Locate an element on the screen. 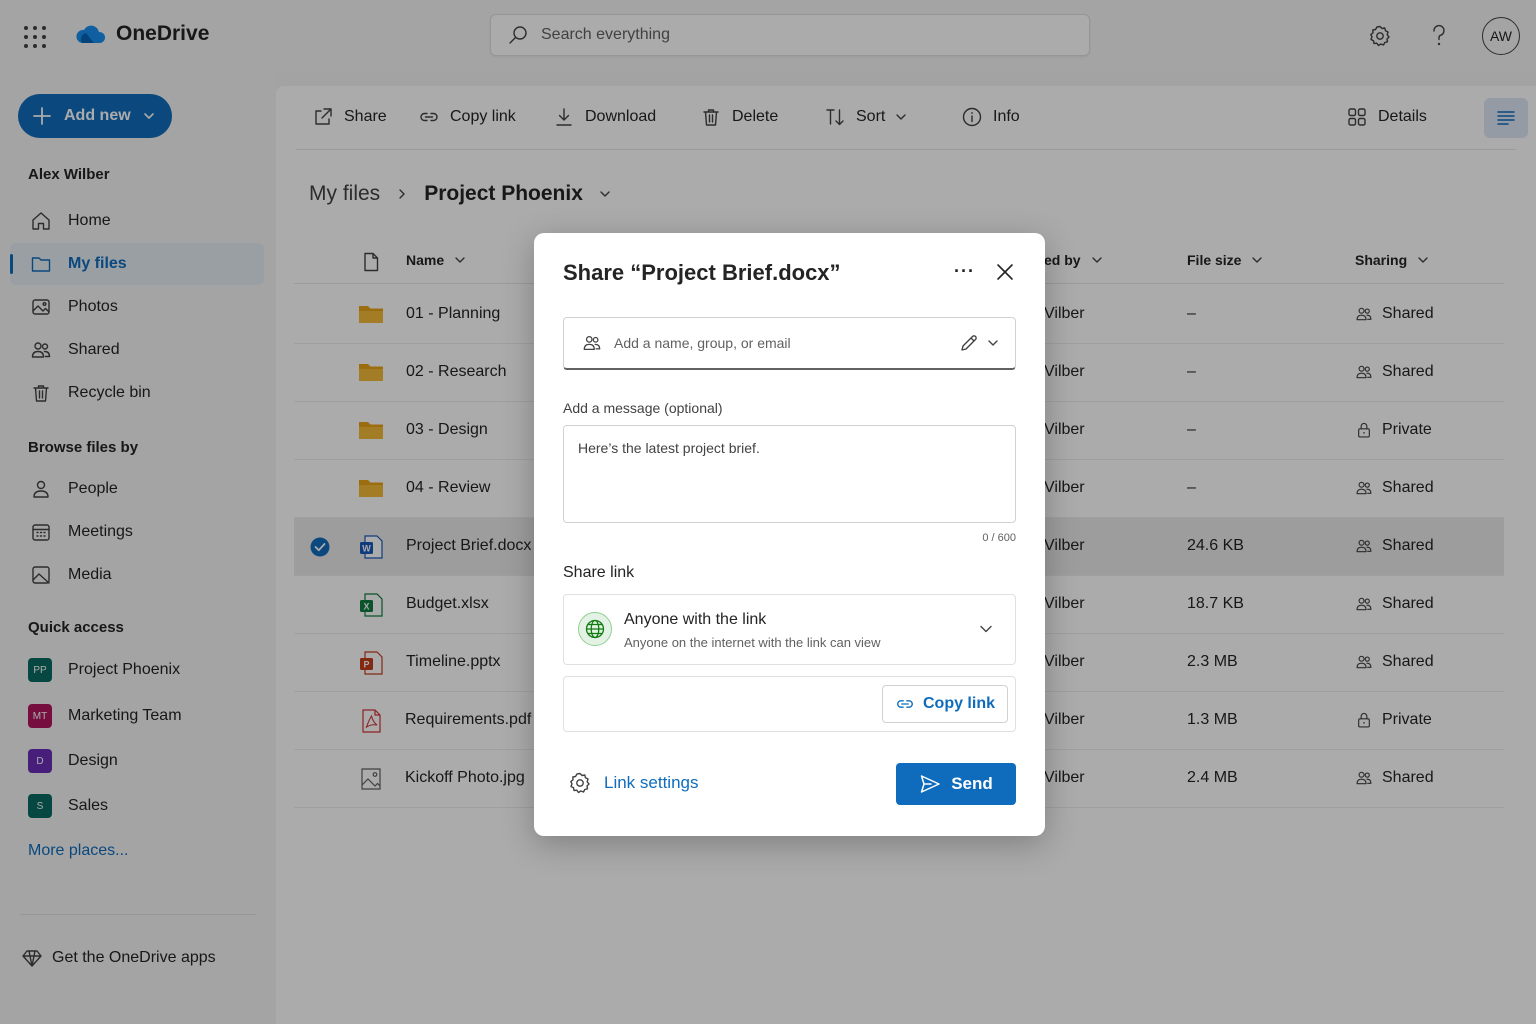 The image size is (1536, 1024). close-icon is located at coordinates (1005, 272).